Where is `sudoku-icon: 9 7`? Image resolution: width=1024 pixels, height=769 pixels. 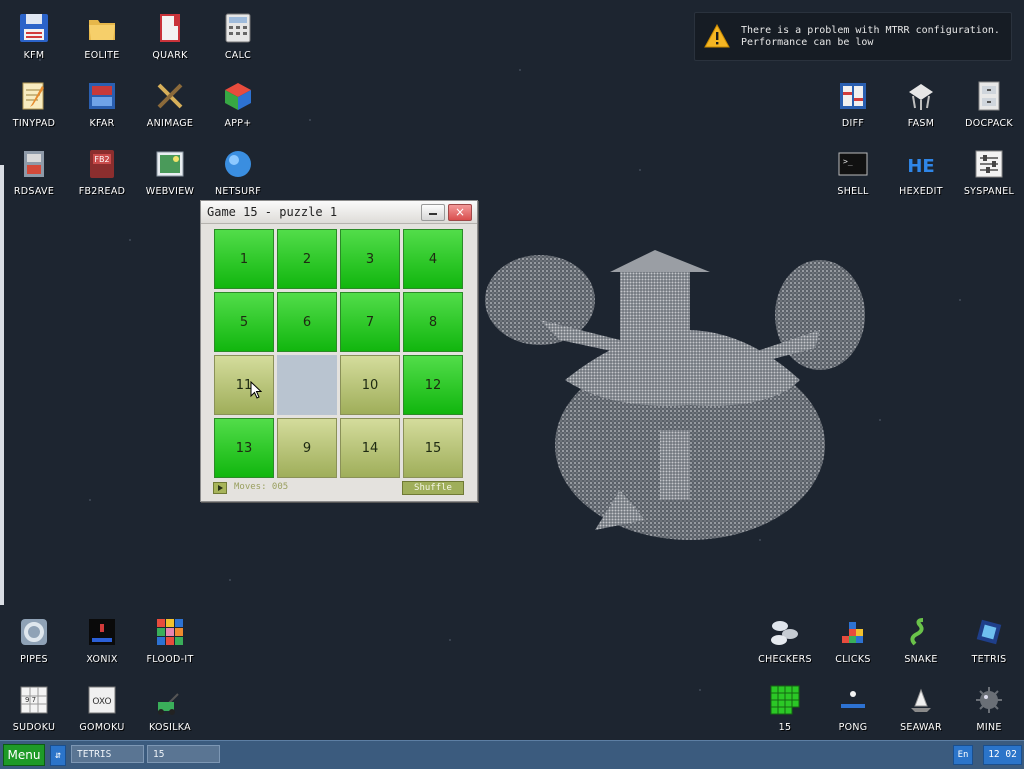 sudoku-icon: 9 7 is located at coordinates (34, 700).